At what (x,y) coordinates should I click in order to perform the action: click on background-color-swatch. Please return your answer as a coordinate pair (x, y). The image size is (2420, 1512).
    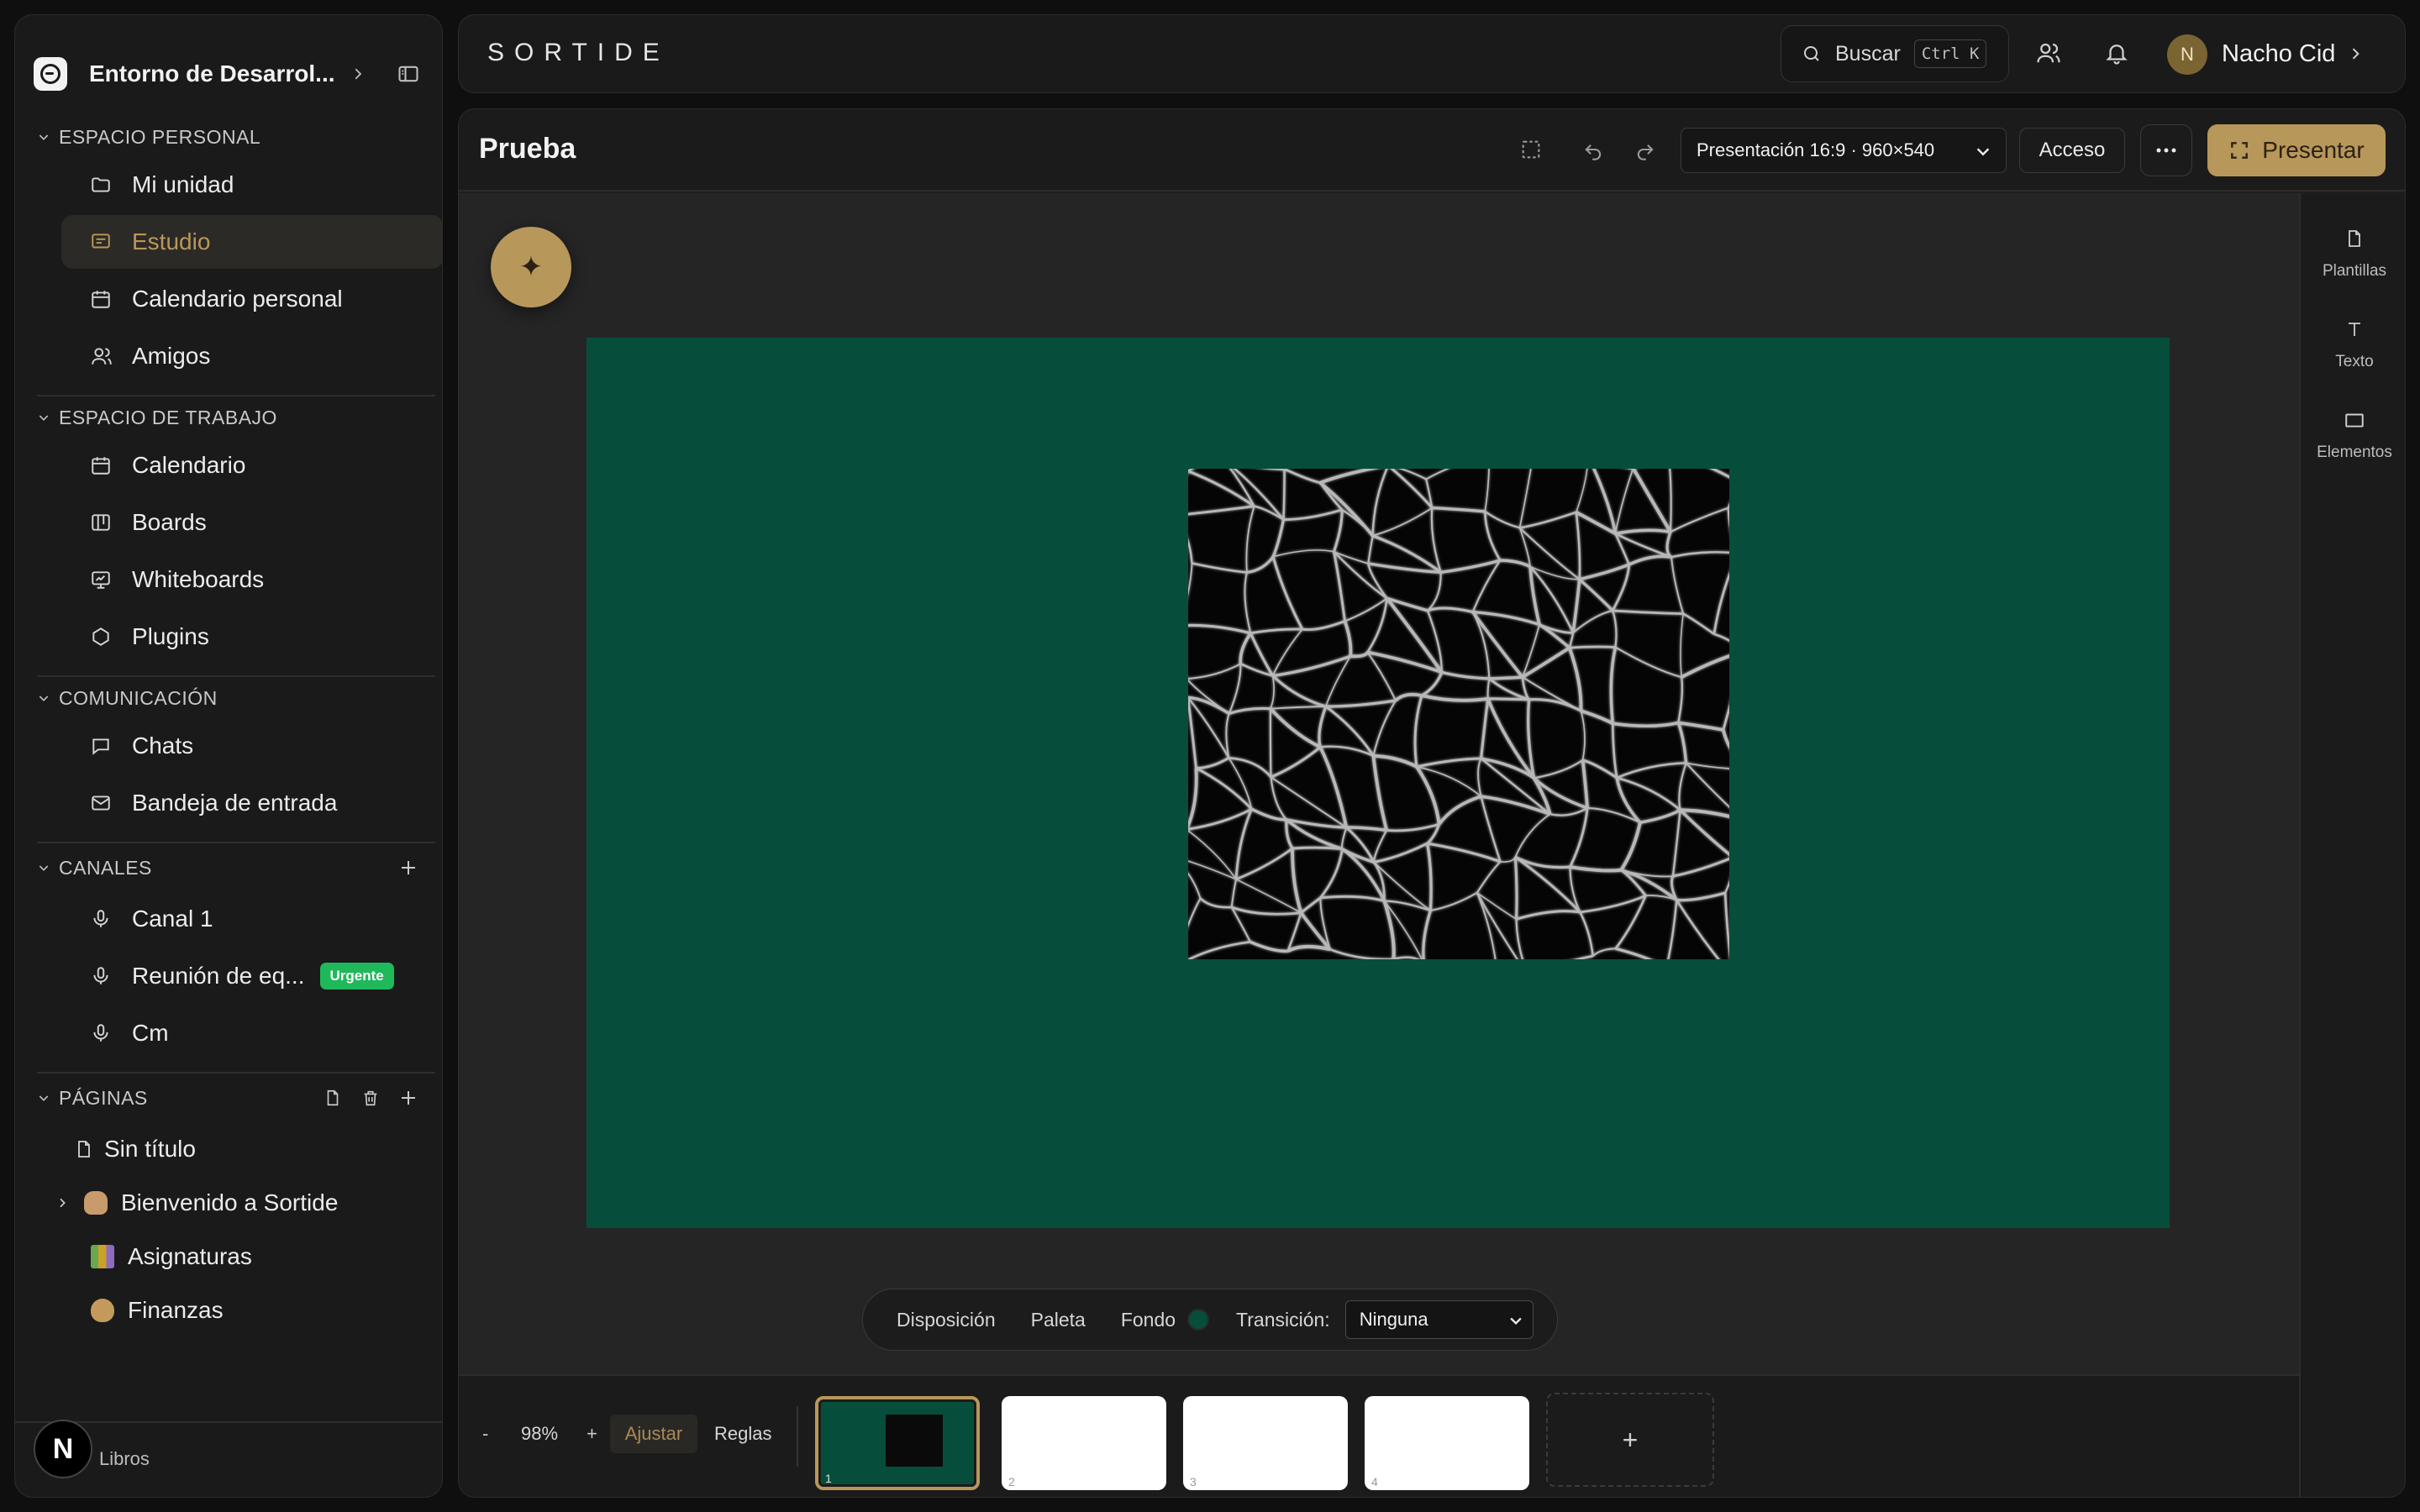
    Looking at the image, I should click on (1198, 1320).